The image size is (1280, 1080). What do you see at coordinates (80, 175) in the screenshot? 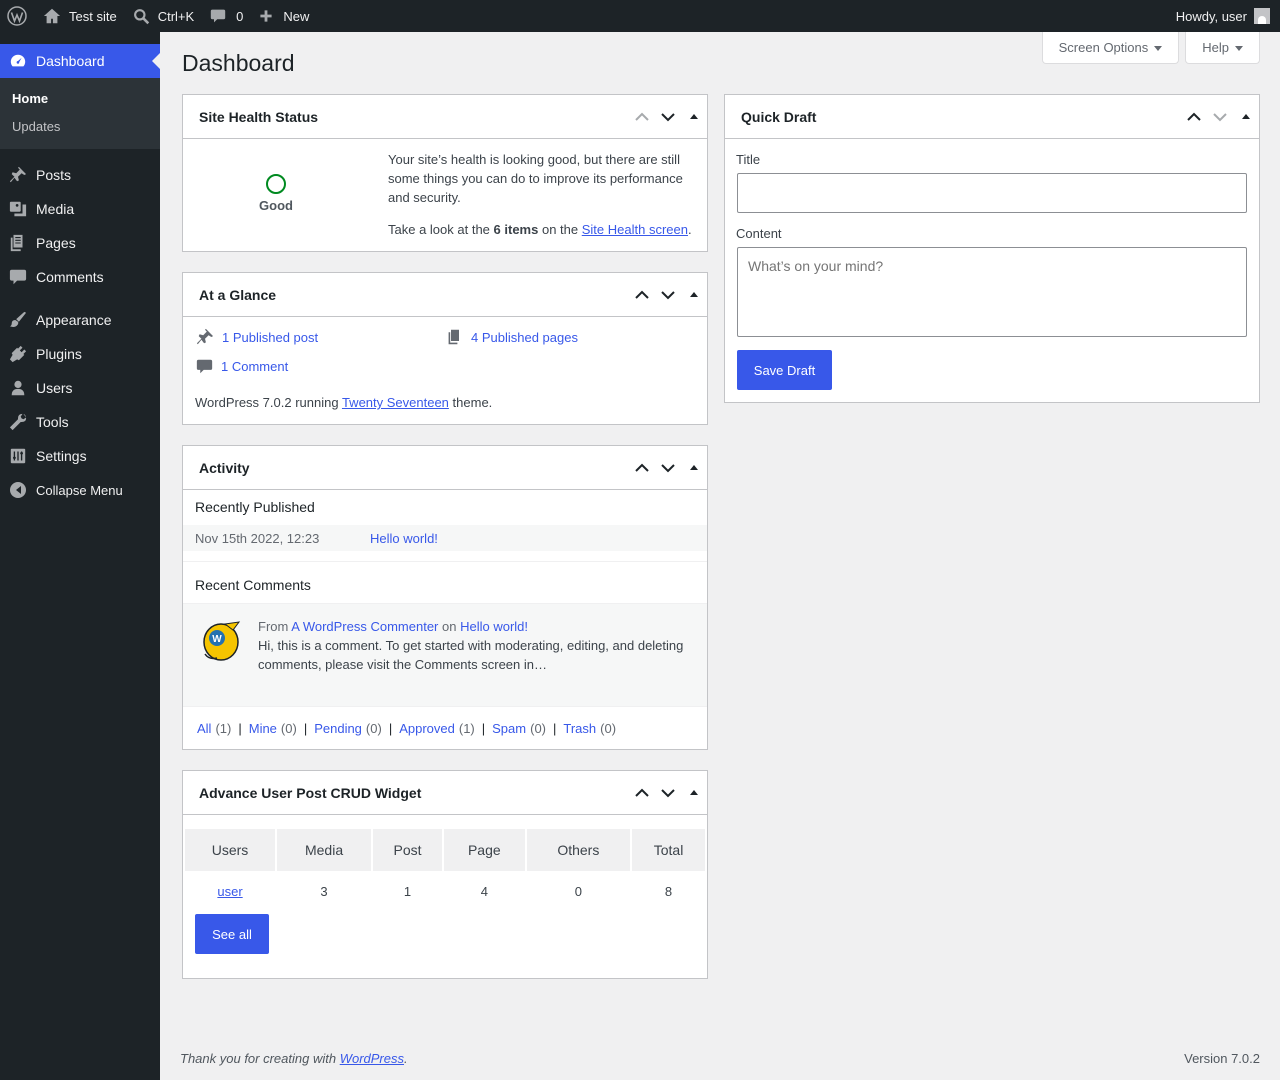
I see `menu-posts: Posts` at bounding box center [80, 175].